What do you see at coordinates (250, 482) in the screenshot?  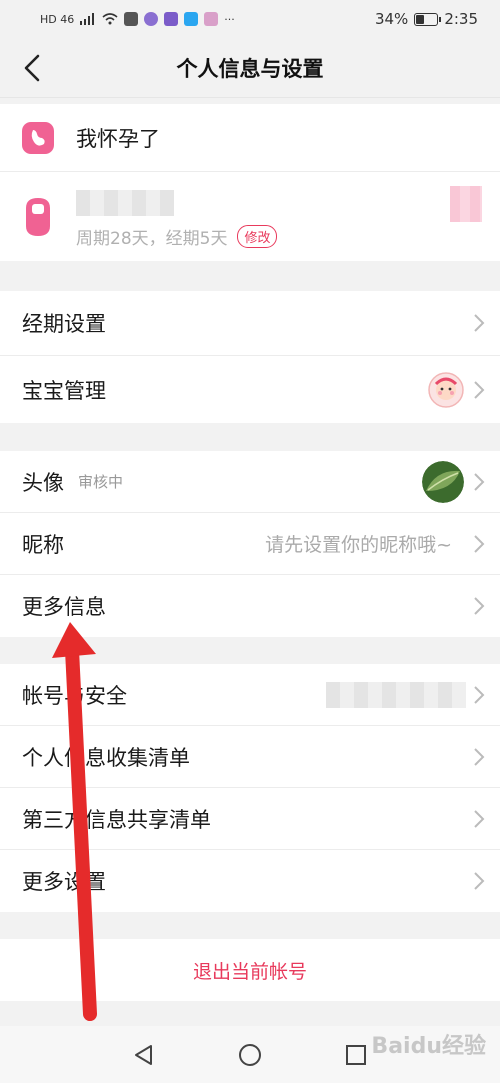 I see `avatar-row: 头像 审核中` at bounding box center [250, 482].